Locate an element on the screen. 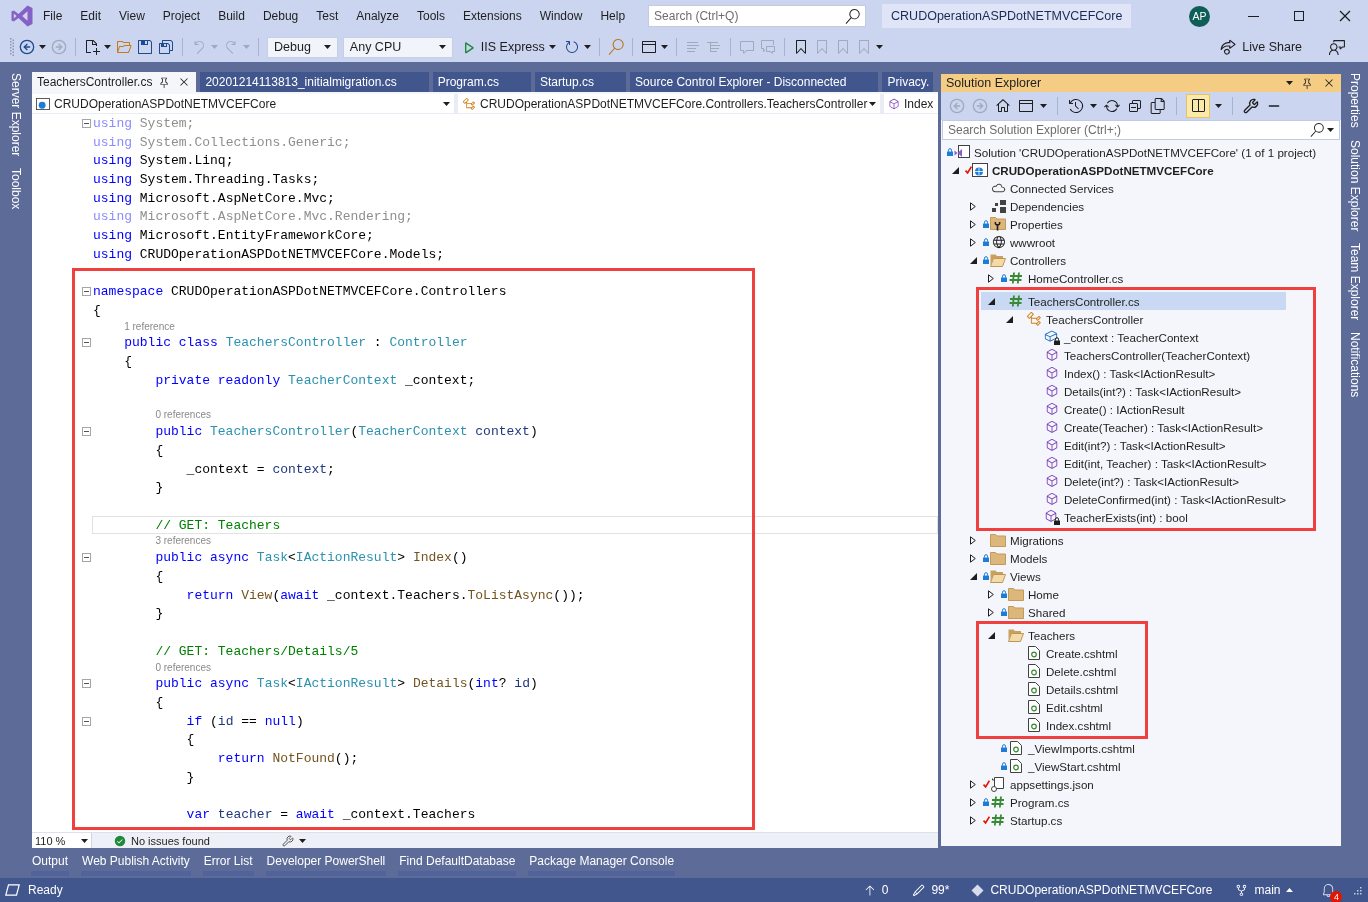 The width and height of the screenshot is (1368, 902). tree-item: Index.cshtml is located at coordinates (1050, 725).